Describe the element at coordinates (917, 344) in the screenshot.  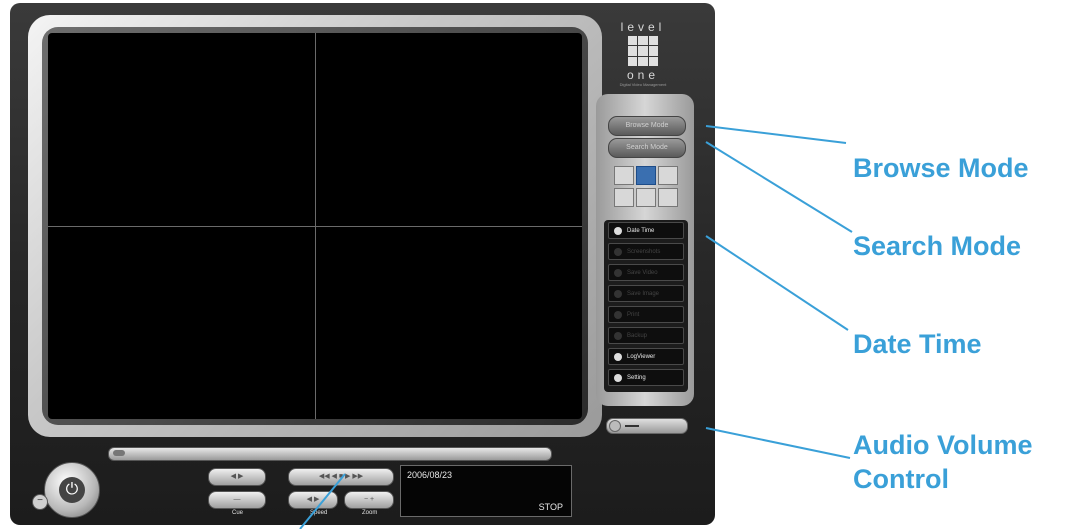
I see `callout-date-time: Date Time` at that location.